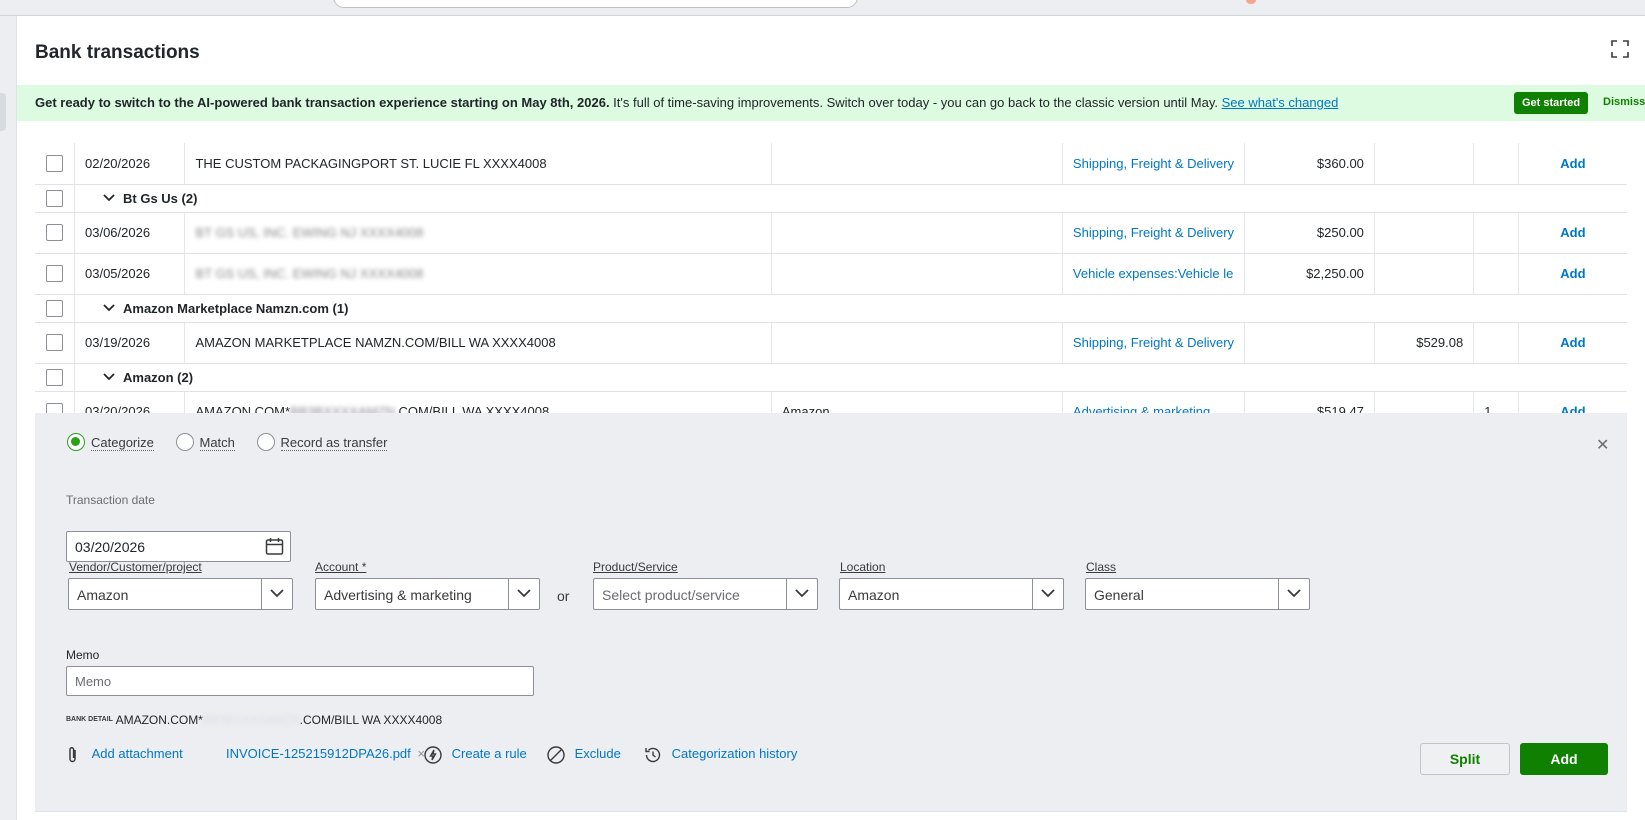 This screenshot has height=820, width=1645. What do you see at coordinates (110, 547) in the screenshot?
I see `transaction-date-value: 03/20/2026` at bounding box center [110, 547].